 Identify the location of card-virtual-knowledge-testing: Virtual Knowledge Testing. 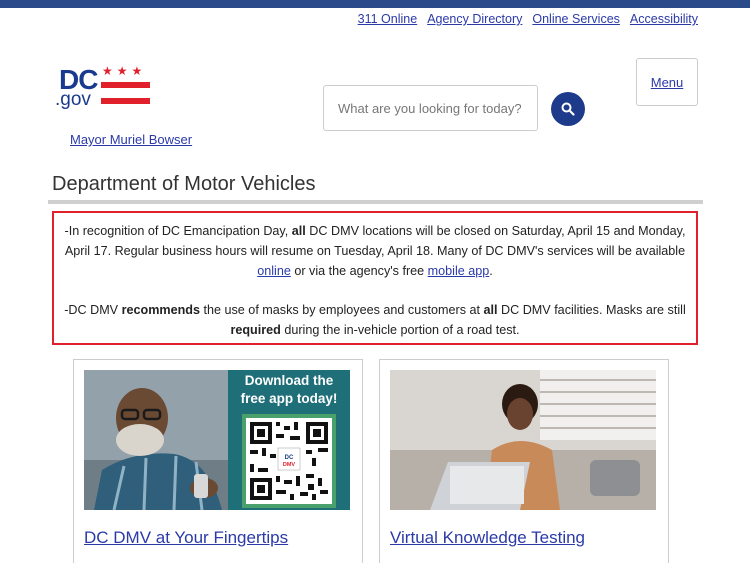
(524, 461).